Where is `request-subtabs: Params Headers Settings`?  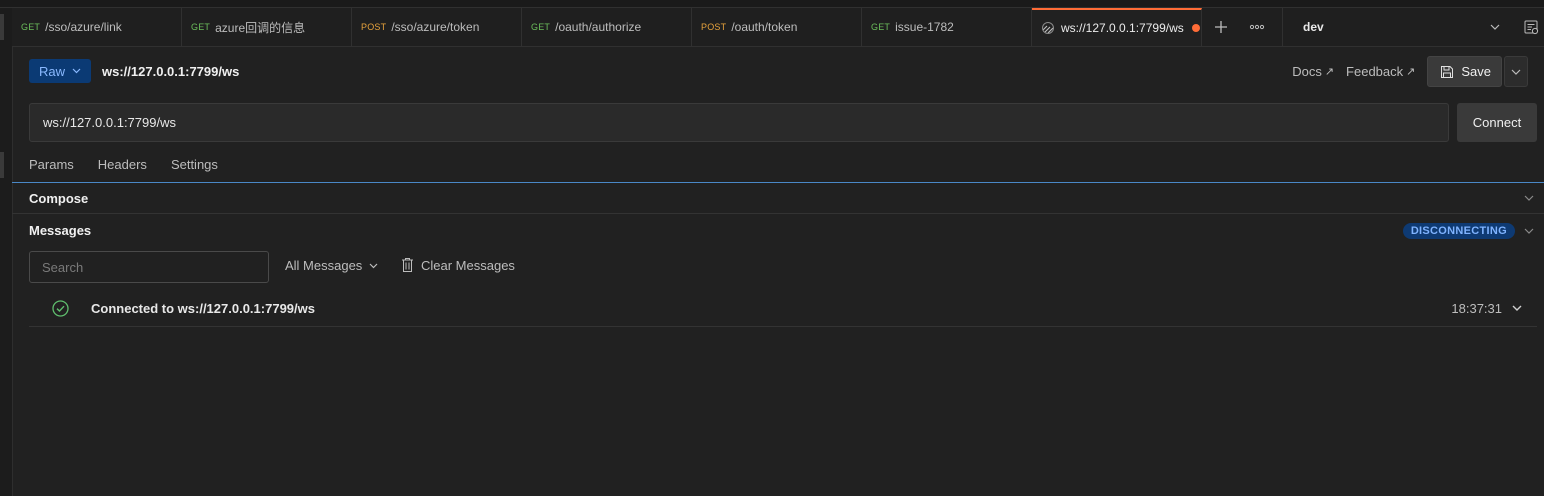
request-subtabs: Params Headers Settings is located at coordinates (135, 167).